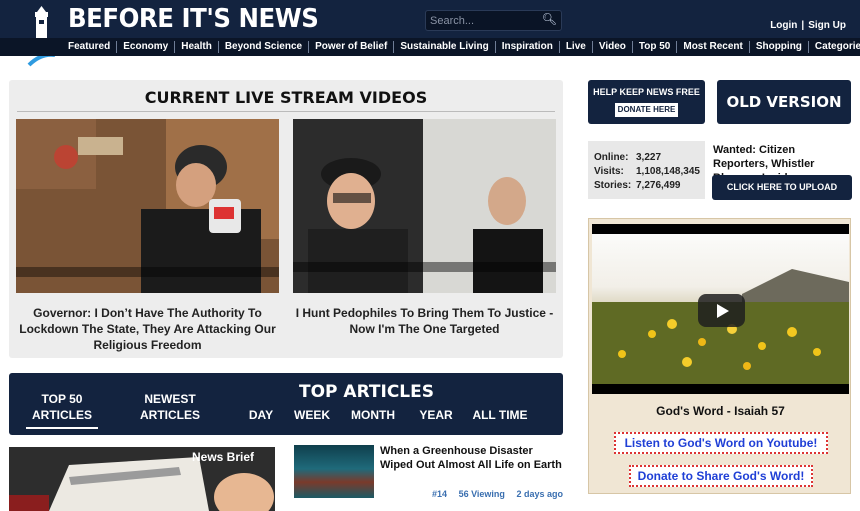 The image size is (860, 511). Describe the element at coordinates (611, 47) in the screenshot. I see `nav-item: Video` at that location.